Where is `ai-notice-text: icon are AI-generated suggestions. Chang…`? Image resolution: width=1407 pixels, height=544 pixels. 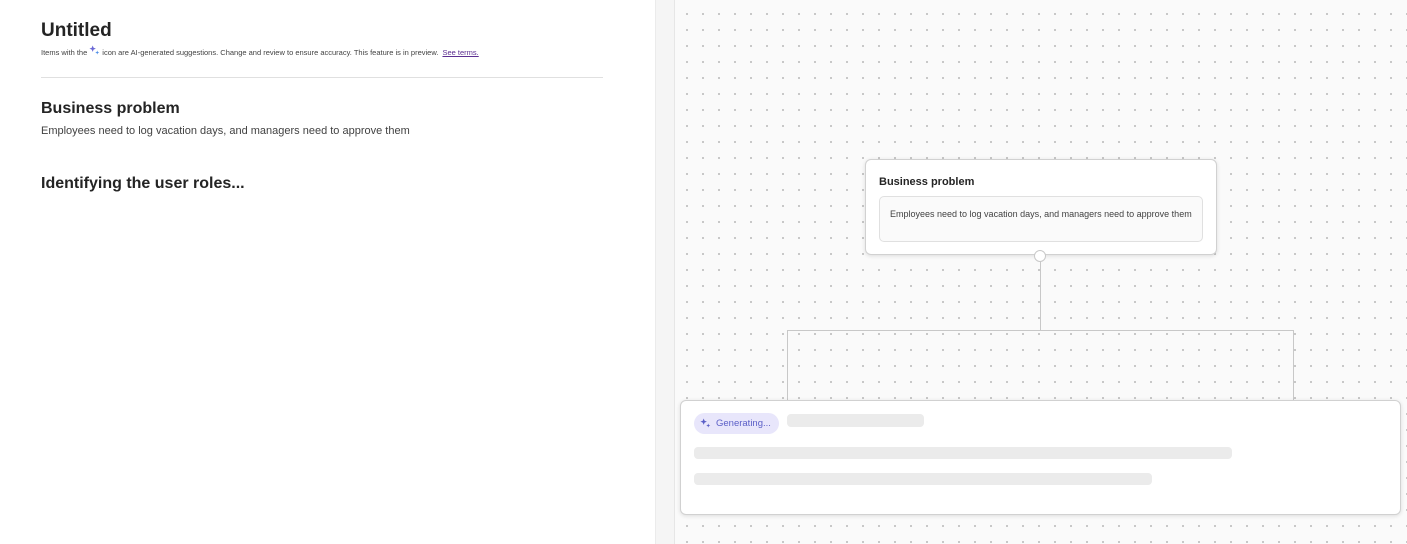
ai-notice-text: icon are AI-generated suggestions. Chang… is located at coordinates (270, 52).